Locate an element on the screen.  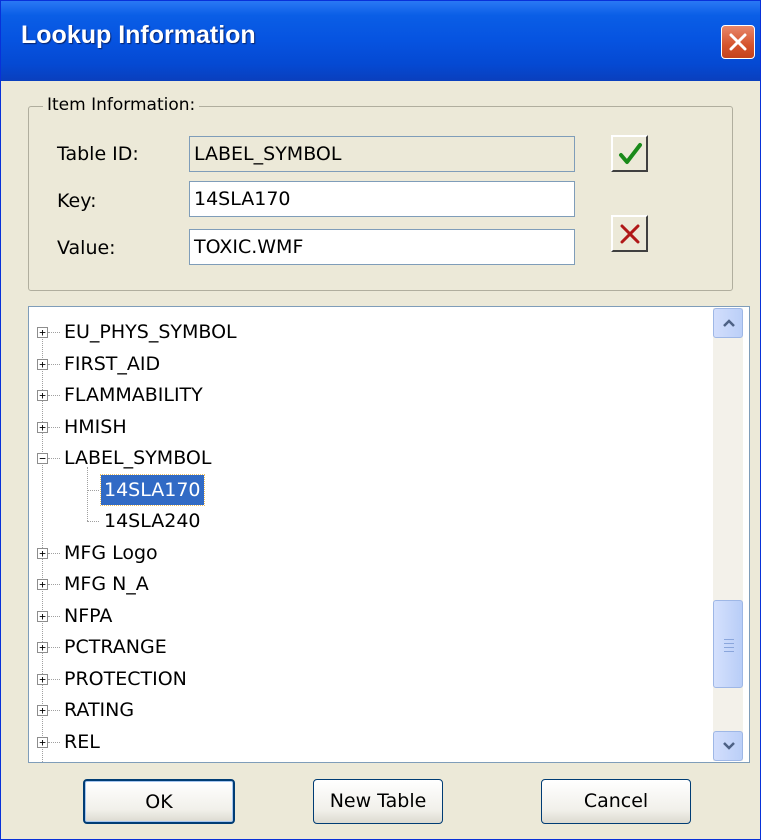
value-label: Value: is located at coordinates (86, 248).